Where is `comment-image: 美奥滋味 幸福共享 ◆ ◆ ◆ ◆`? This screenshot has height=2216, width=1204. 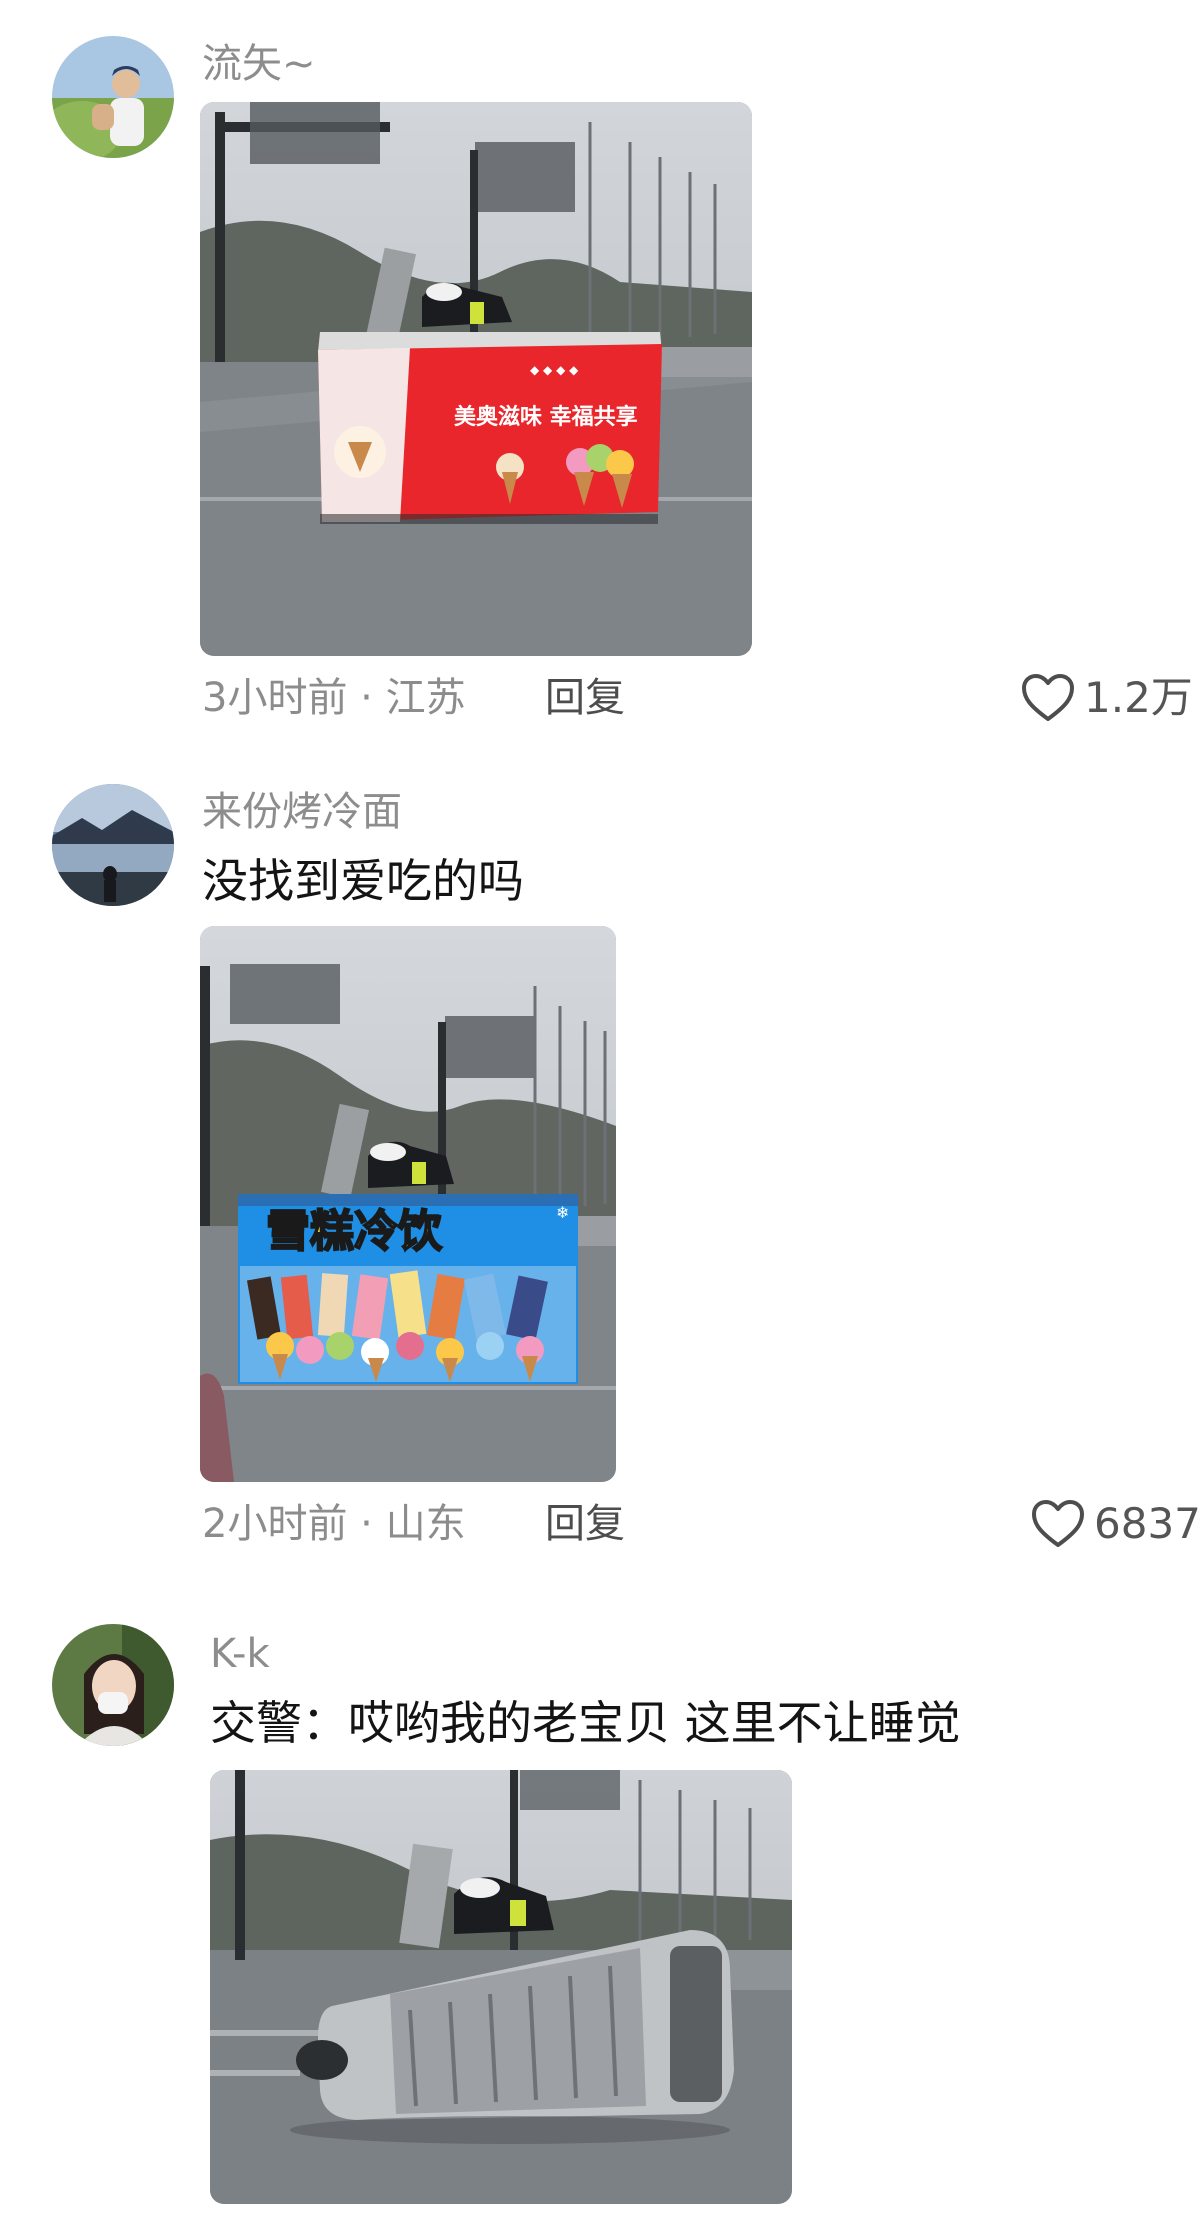
comment-image: 美奥滋味 幸福共享 ◆ ◆ ◆ ◆ is located at coordinates (476, 379).